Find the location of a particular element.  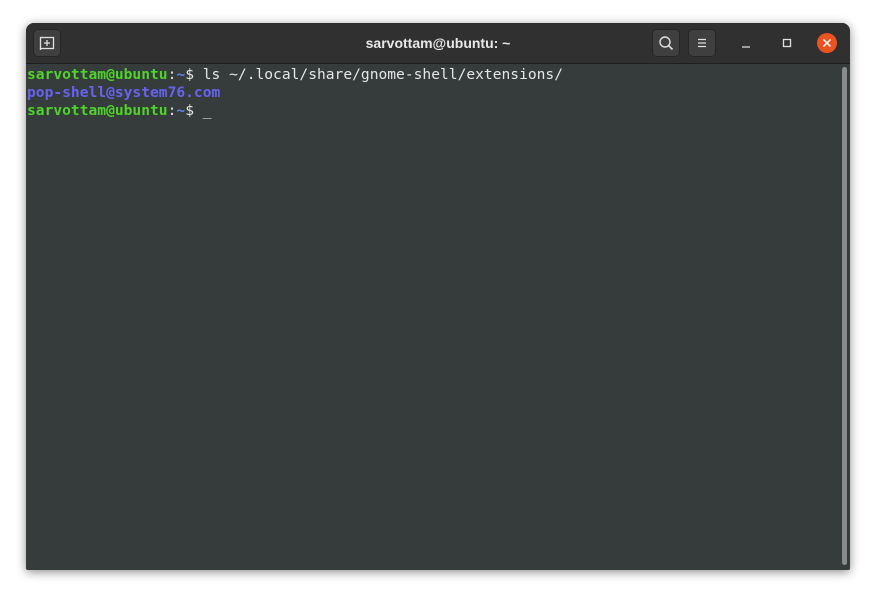

close-icon is located at coordinates (827, 43).